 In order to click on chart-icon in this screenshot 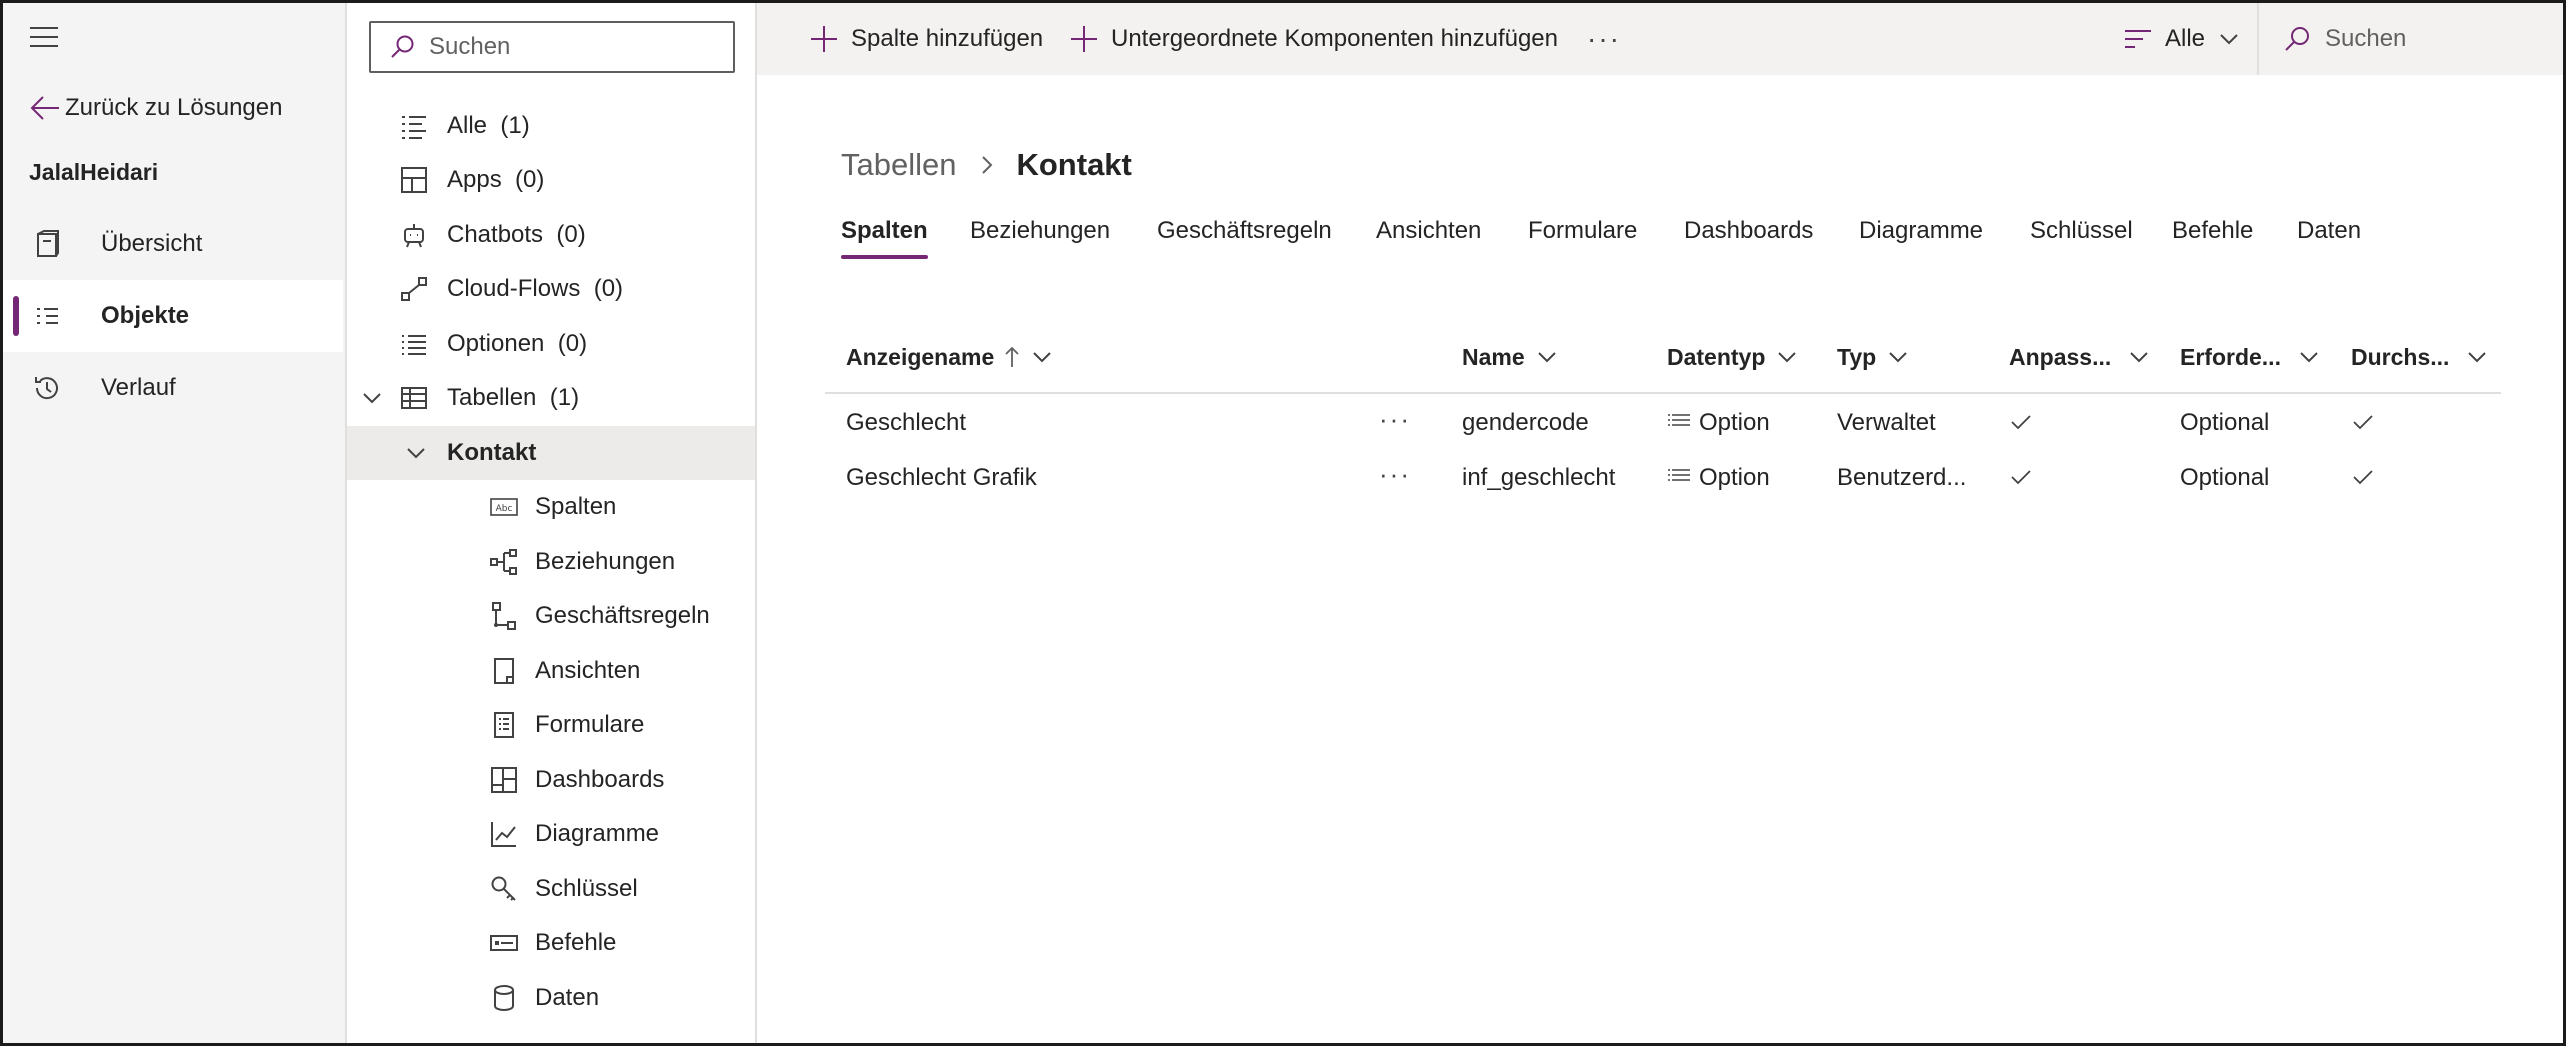, I will do `click(503, 834)`.